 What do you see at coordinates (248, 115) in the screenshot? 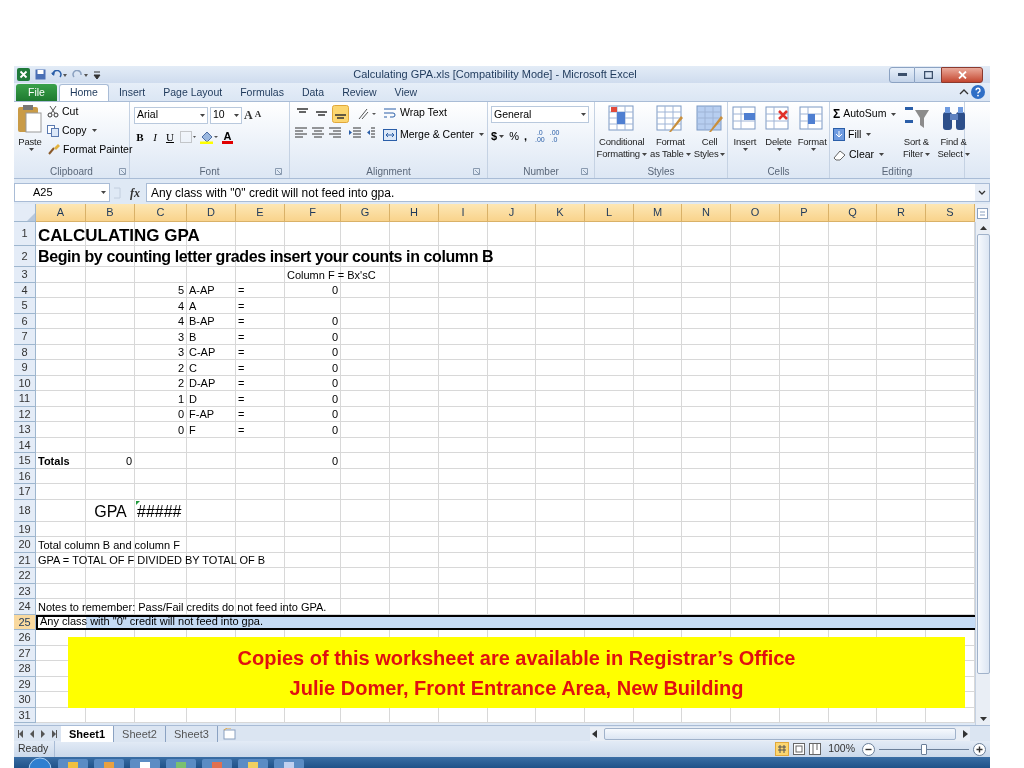
I see `grow-font-button: A` at bounding box center [248, 115].